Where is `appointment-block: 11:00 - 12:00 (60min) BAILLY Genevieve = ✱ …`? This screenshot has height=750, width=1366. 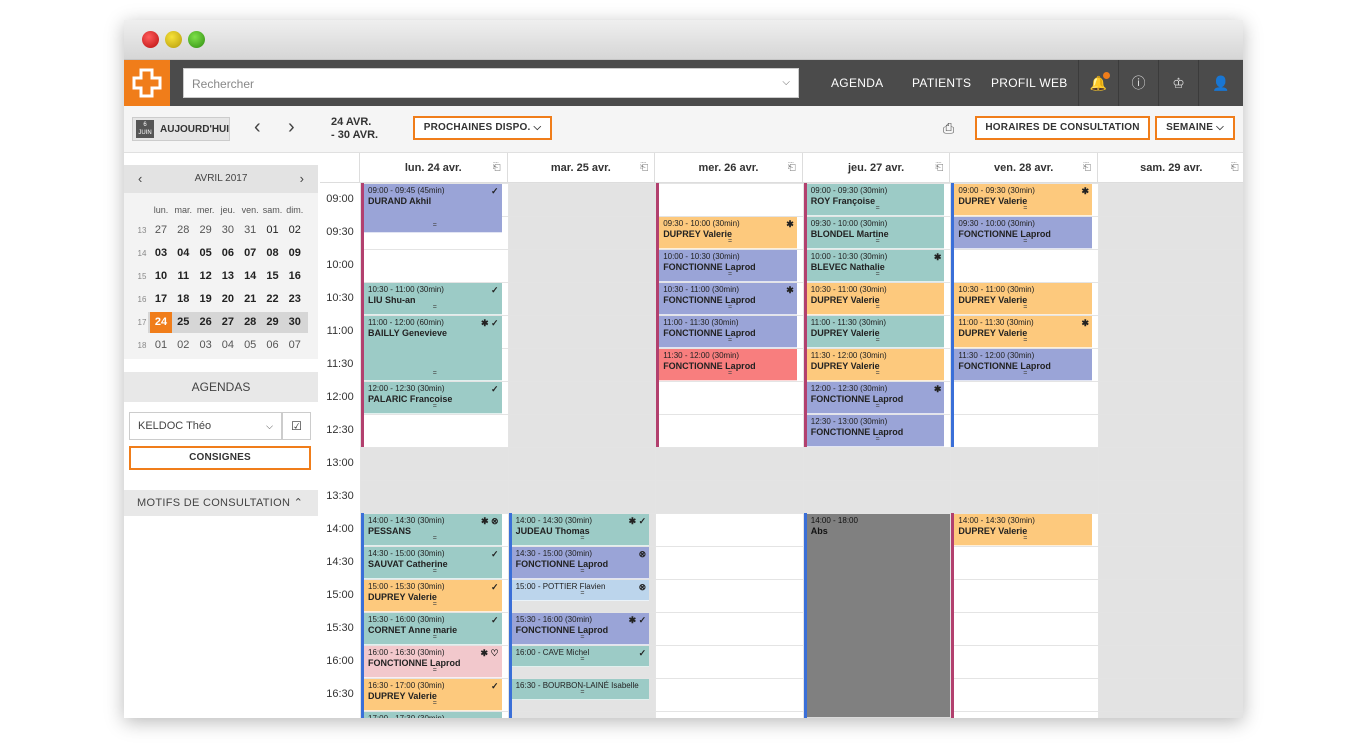
appointment-block: 11:00 - 12:00 (60min) BAILLY Genevieve = ✱ … is located at coordinates (433, 348).